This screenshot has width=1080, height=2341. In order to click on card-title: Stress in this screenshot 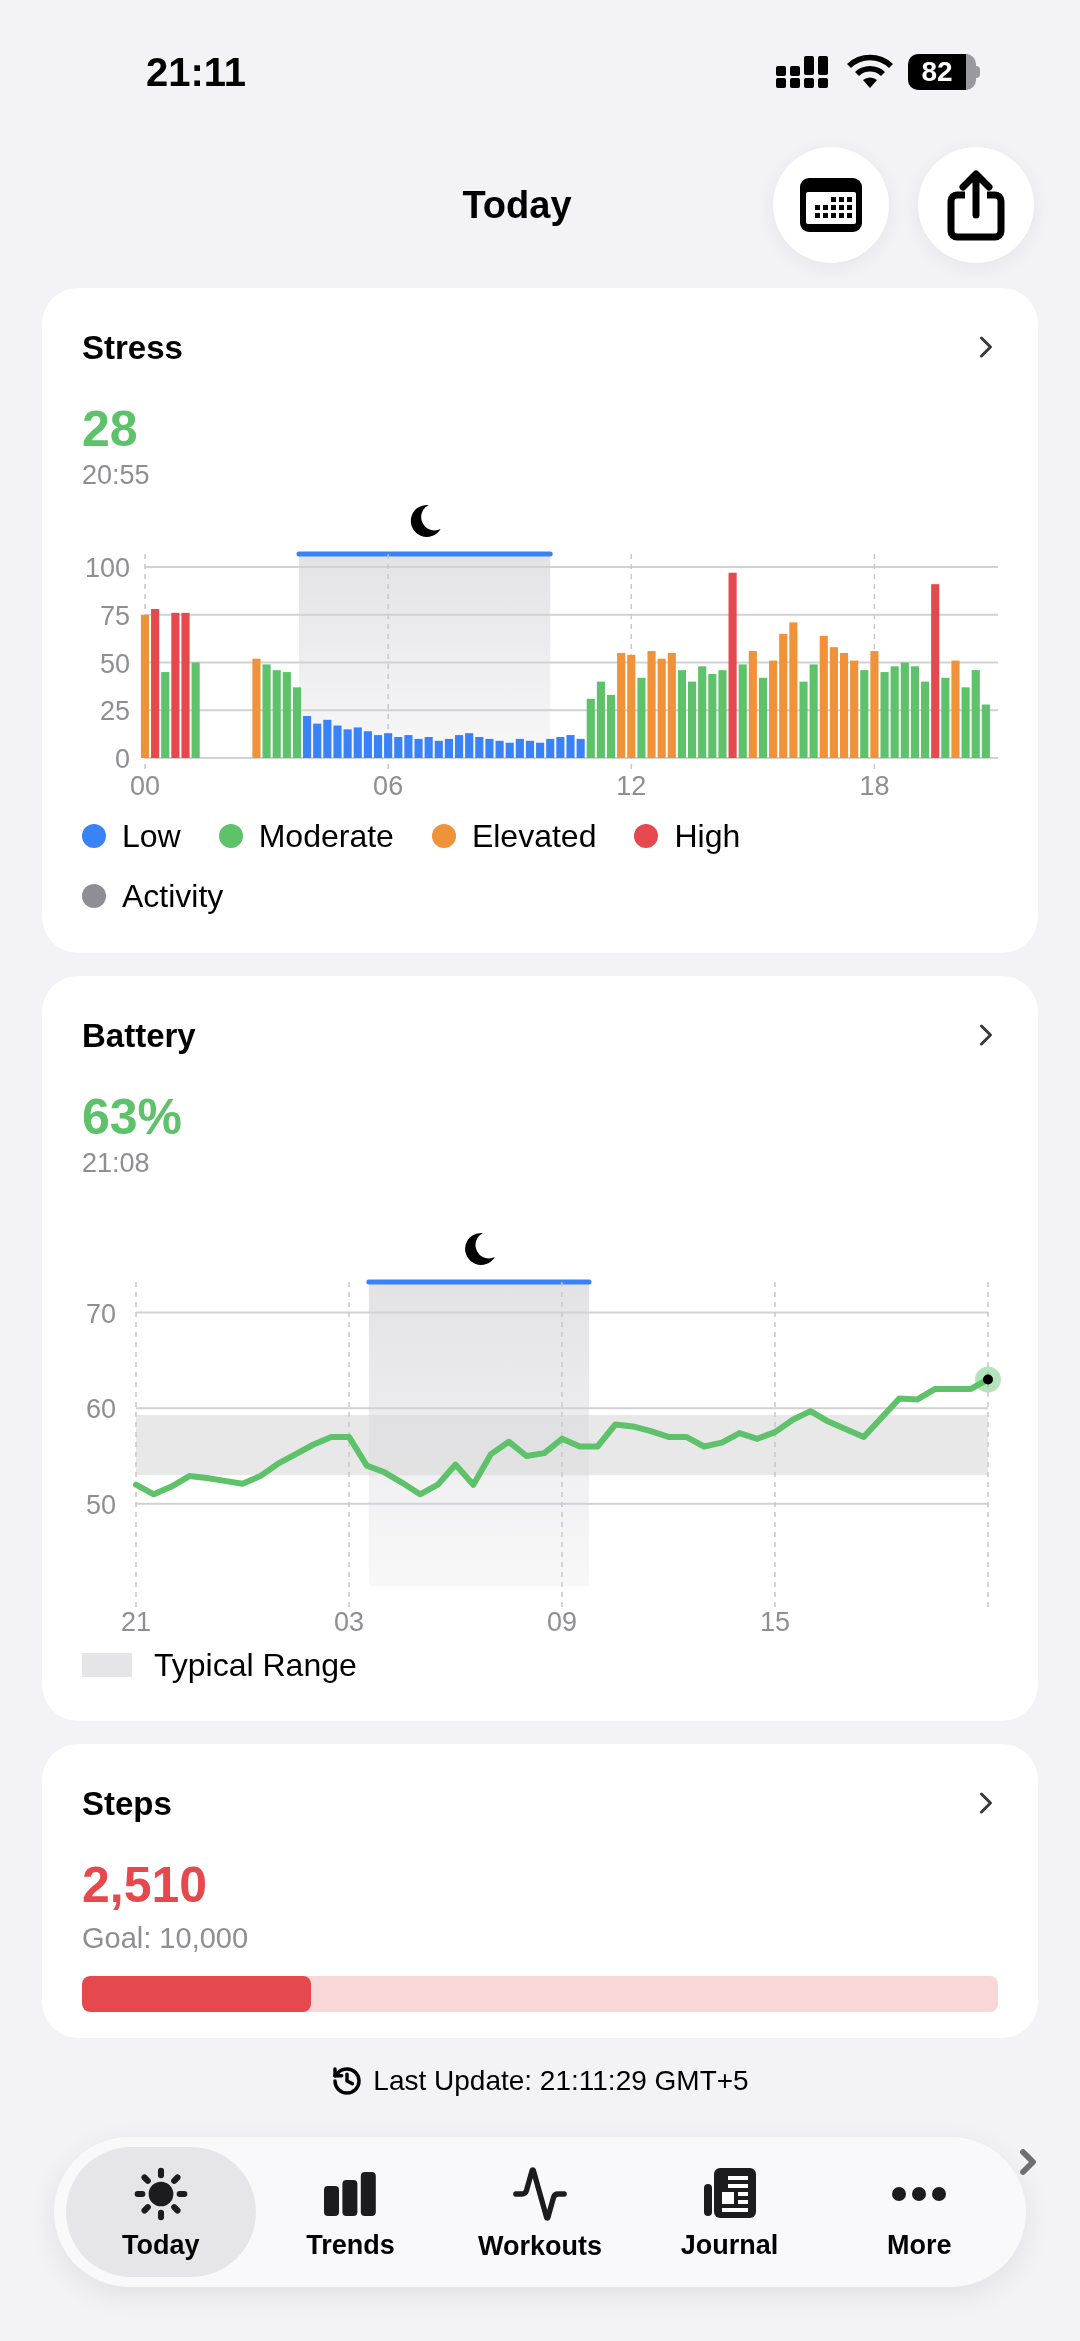, I will do `click(132, 347)`.